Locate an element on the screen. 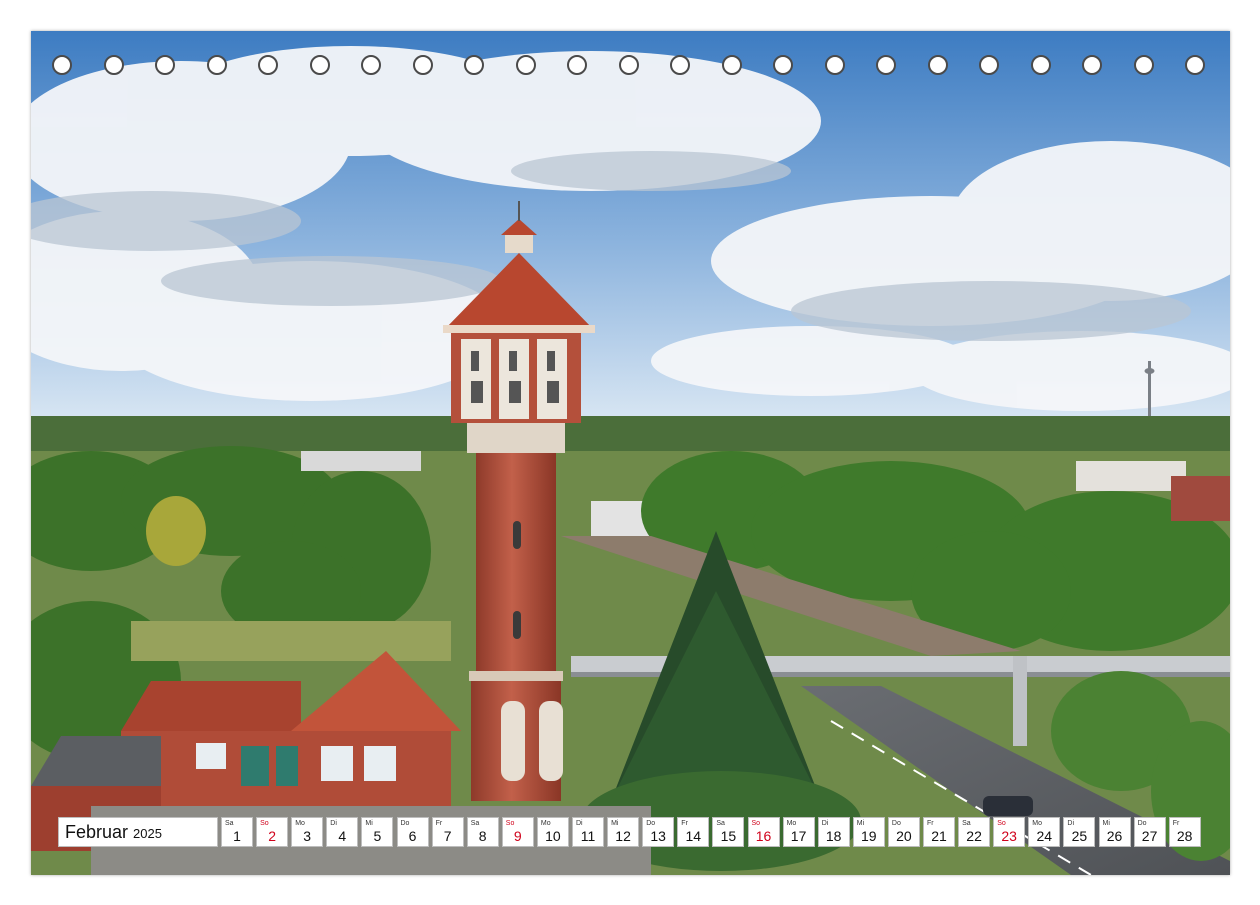 This screenshot has height=905, width=1260. day-number: 3 is located at coordinates (307, 836).